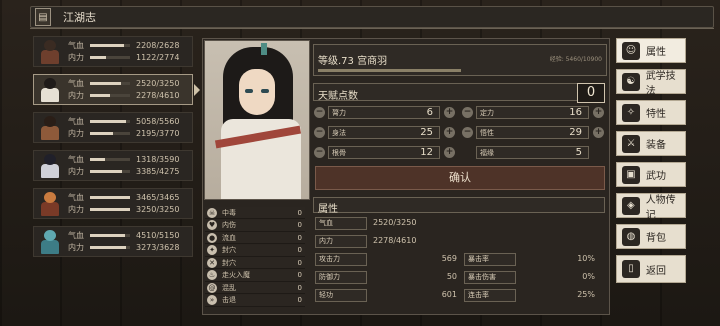 The image size is (720, 326). I want to click on vital-hp: 气血 2520/3250, so click(459, 224).